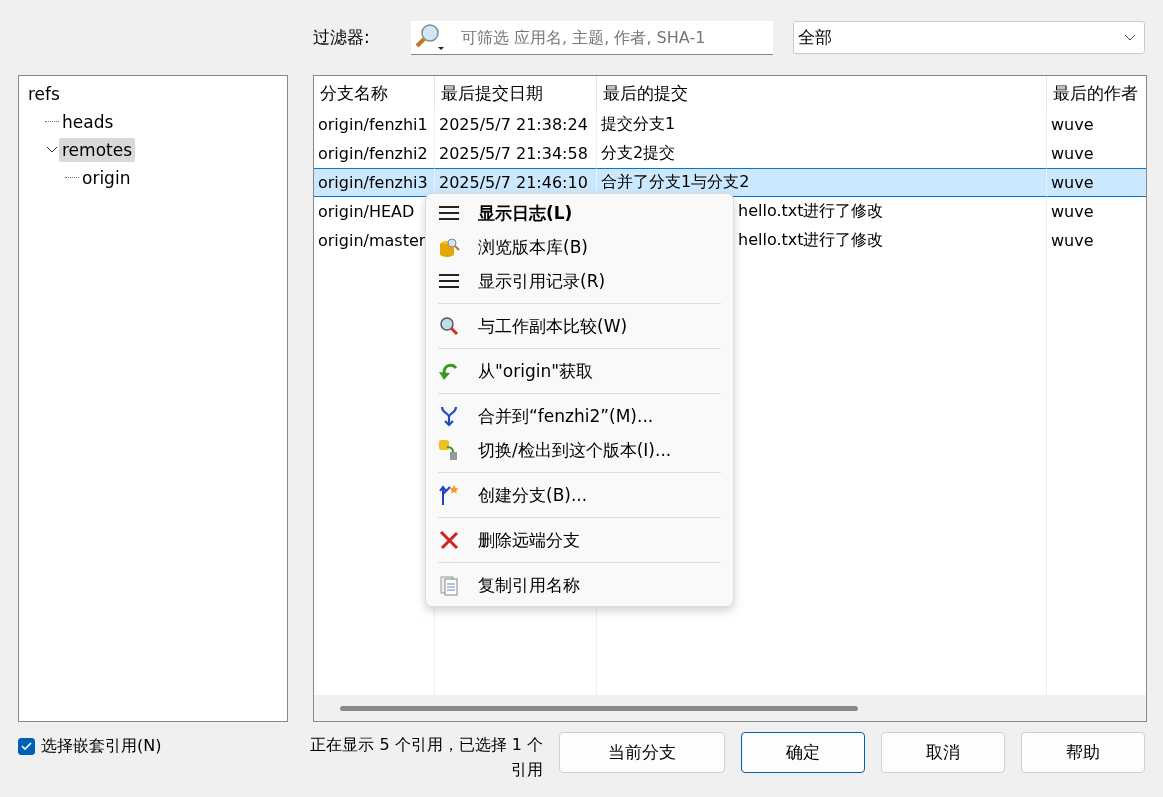 Image resolution: width=1163 pixels, height=797 pixels. I want to click on filter-label: 过滤器:, so click(342, 37).